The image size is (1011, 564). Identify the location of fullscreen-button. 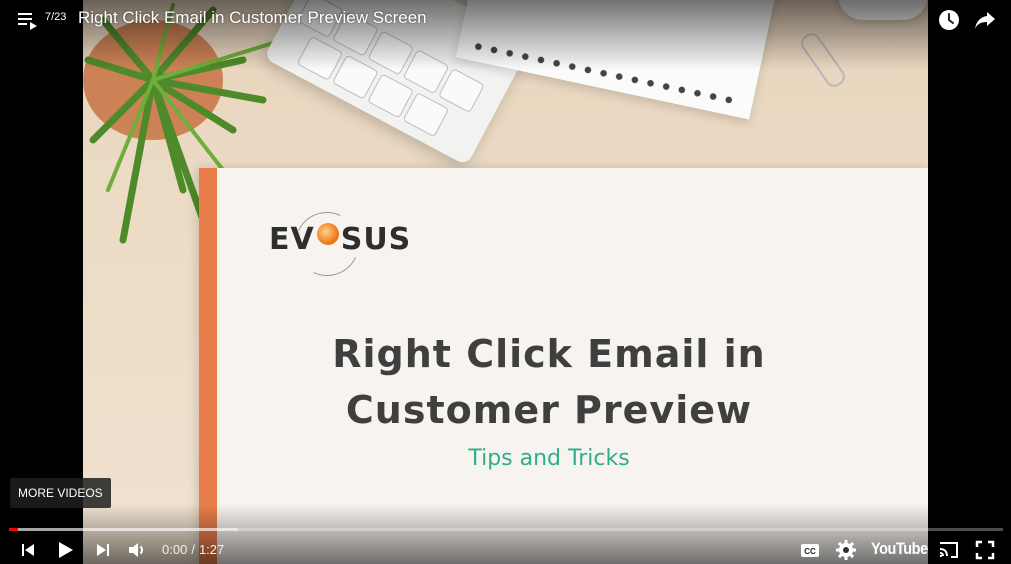
(985, 550).